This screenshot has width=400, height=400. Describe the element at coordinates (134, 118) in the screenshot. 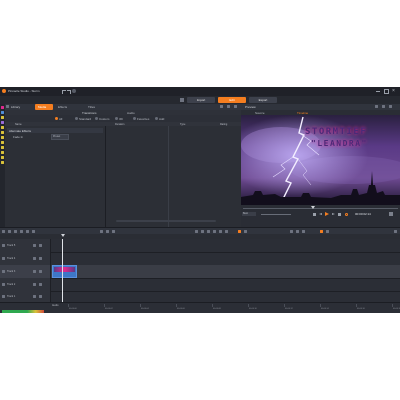

I see `filter-favorites-radio` at that location.